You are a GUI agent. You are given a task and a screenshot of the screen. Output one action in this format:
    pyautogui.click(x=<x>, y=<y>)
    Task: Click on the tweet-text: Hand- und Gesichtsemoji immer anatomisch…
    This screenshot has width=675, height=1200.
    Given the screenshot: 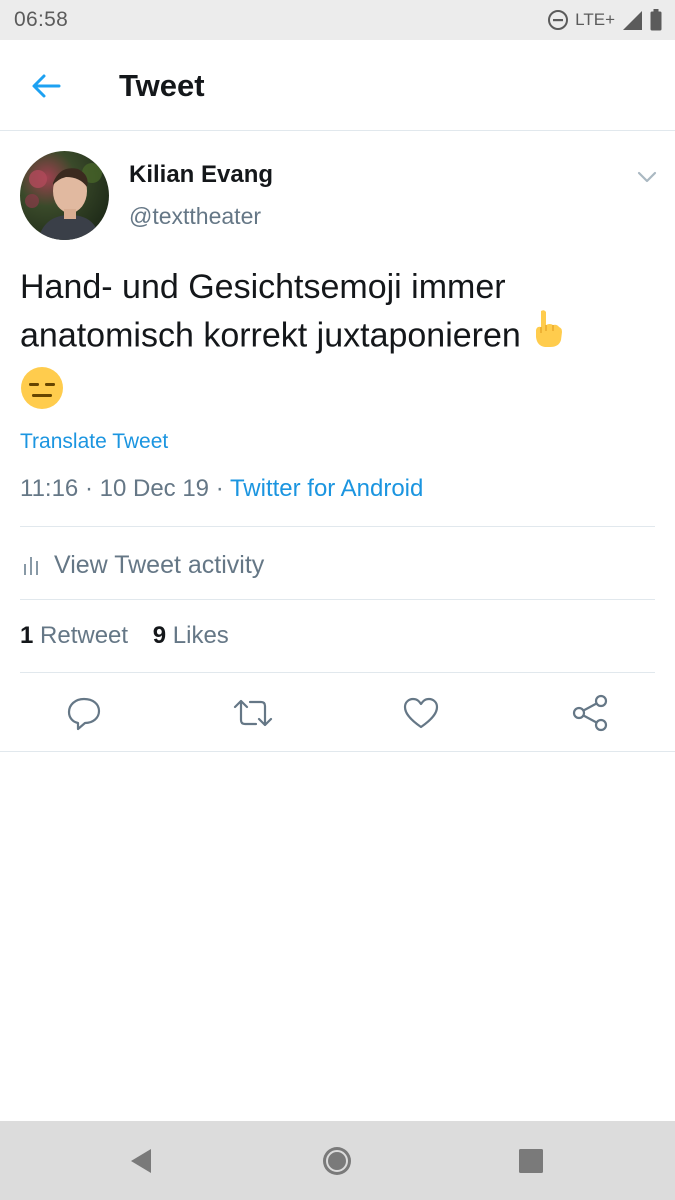 What is the action you would take?
    pyautogui.click(x=335, y=342)
    